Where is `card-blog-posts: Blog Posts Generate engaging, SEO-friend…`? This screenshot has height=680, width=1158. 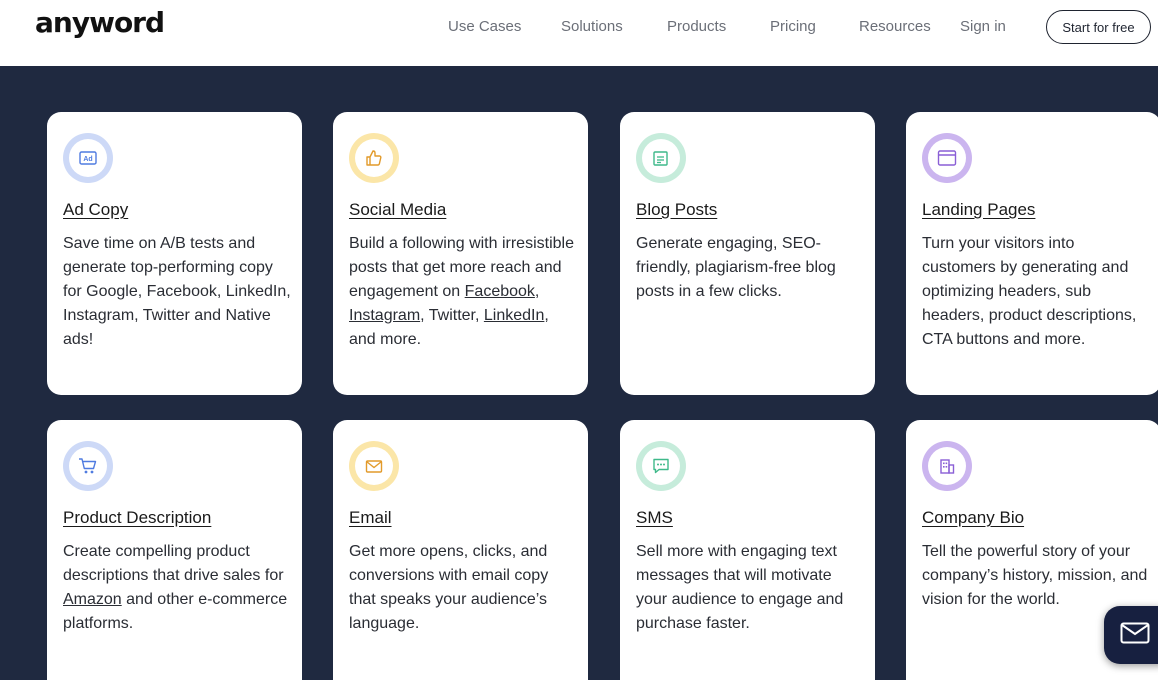
card-blog-posts: Blog Posts Generate engaging, SEO-friend… is located at coordinates (747, 253).